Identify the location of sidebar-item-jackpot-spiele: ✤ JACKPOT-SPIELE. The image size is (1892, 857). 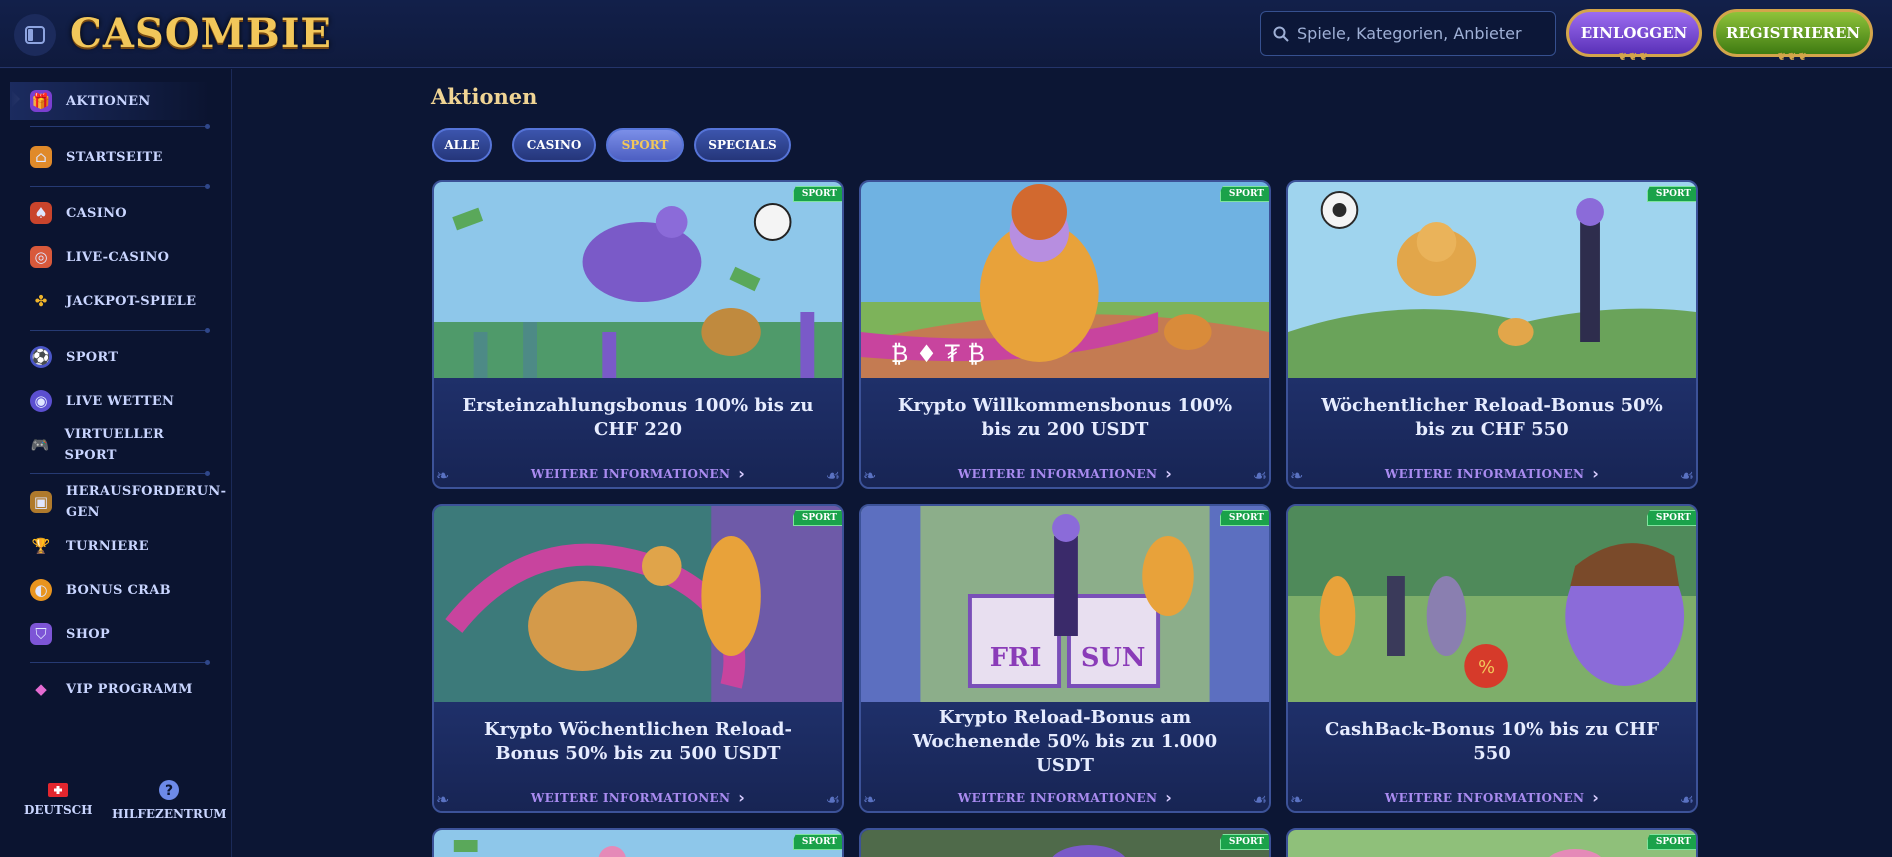
(110, 301).